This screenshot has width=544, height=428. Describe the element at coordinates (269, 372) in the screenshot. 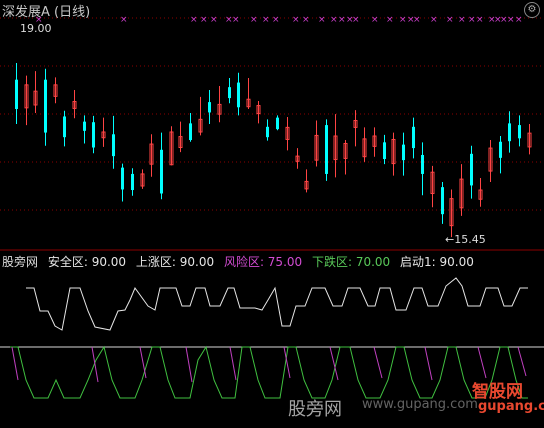

I see `lower-zone-line` at that location.